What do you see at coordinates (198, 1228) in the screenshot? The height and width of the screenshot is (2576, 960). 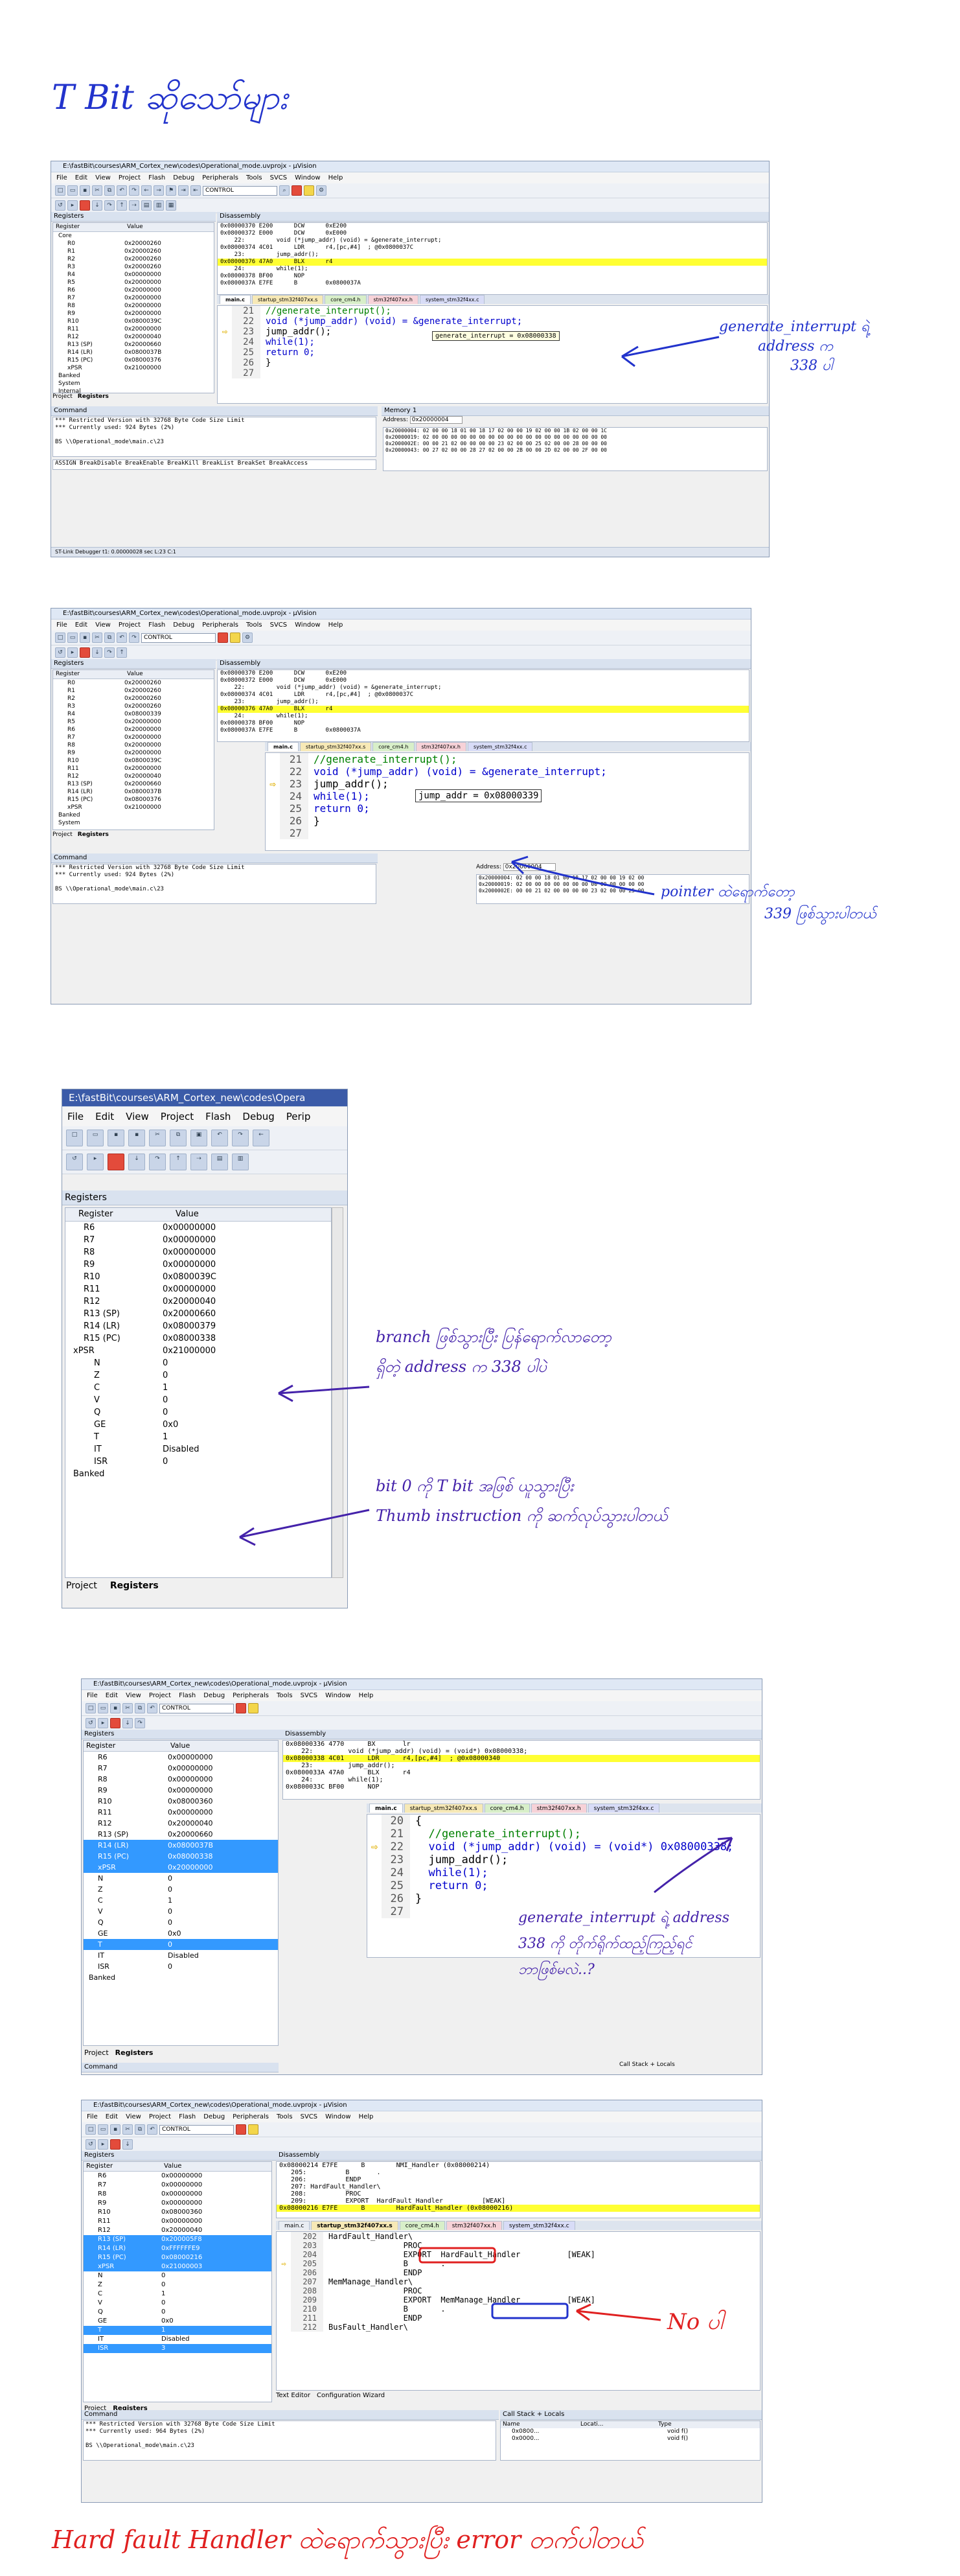 I see `register-row: R6 0x00000000` at bounding box center [198, 1228].